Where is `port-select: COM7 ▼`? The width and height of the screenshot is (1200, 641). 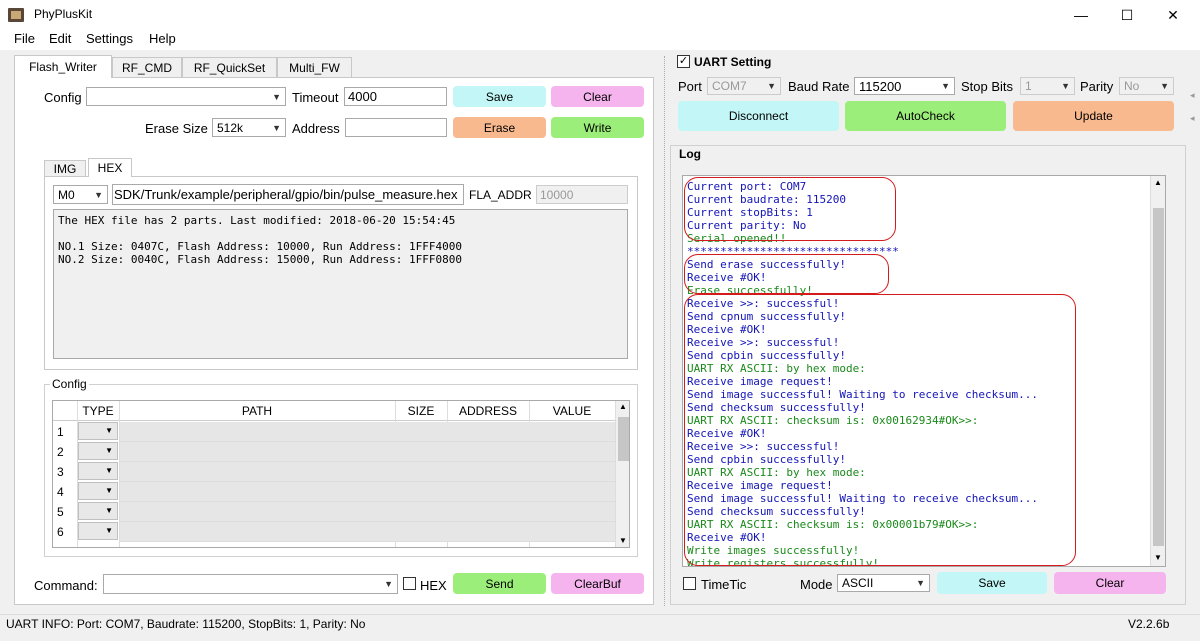
port-select: COM7 ▼ is located at coordinates (744, 86).